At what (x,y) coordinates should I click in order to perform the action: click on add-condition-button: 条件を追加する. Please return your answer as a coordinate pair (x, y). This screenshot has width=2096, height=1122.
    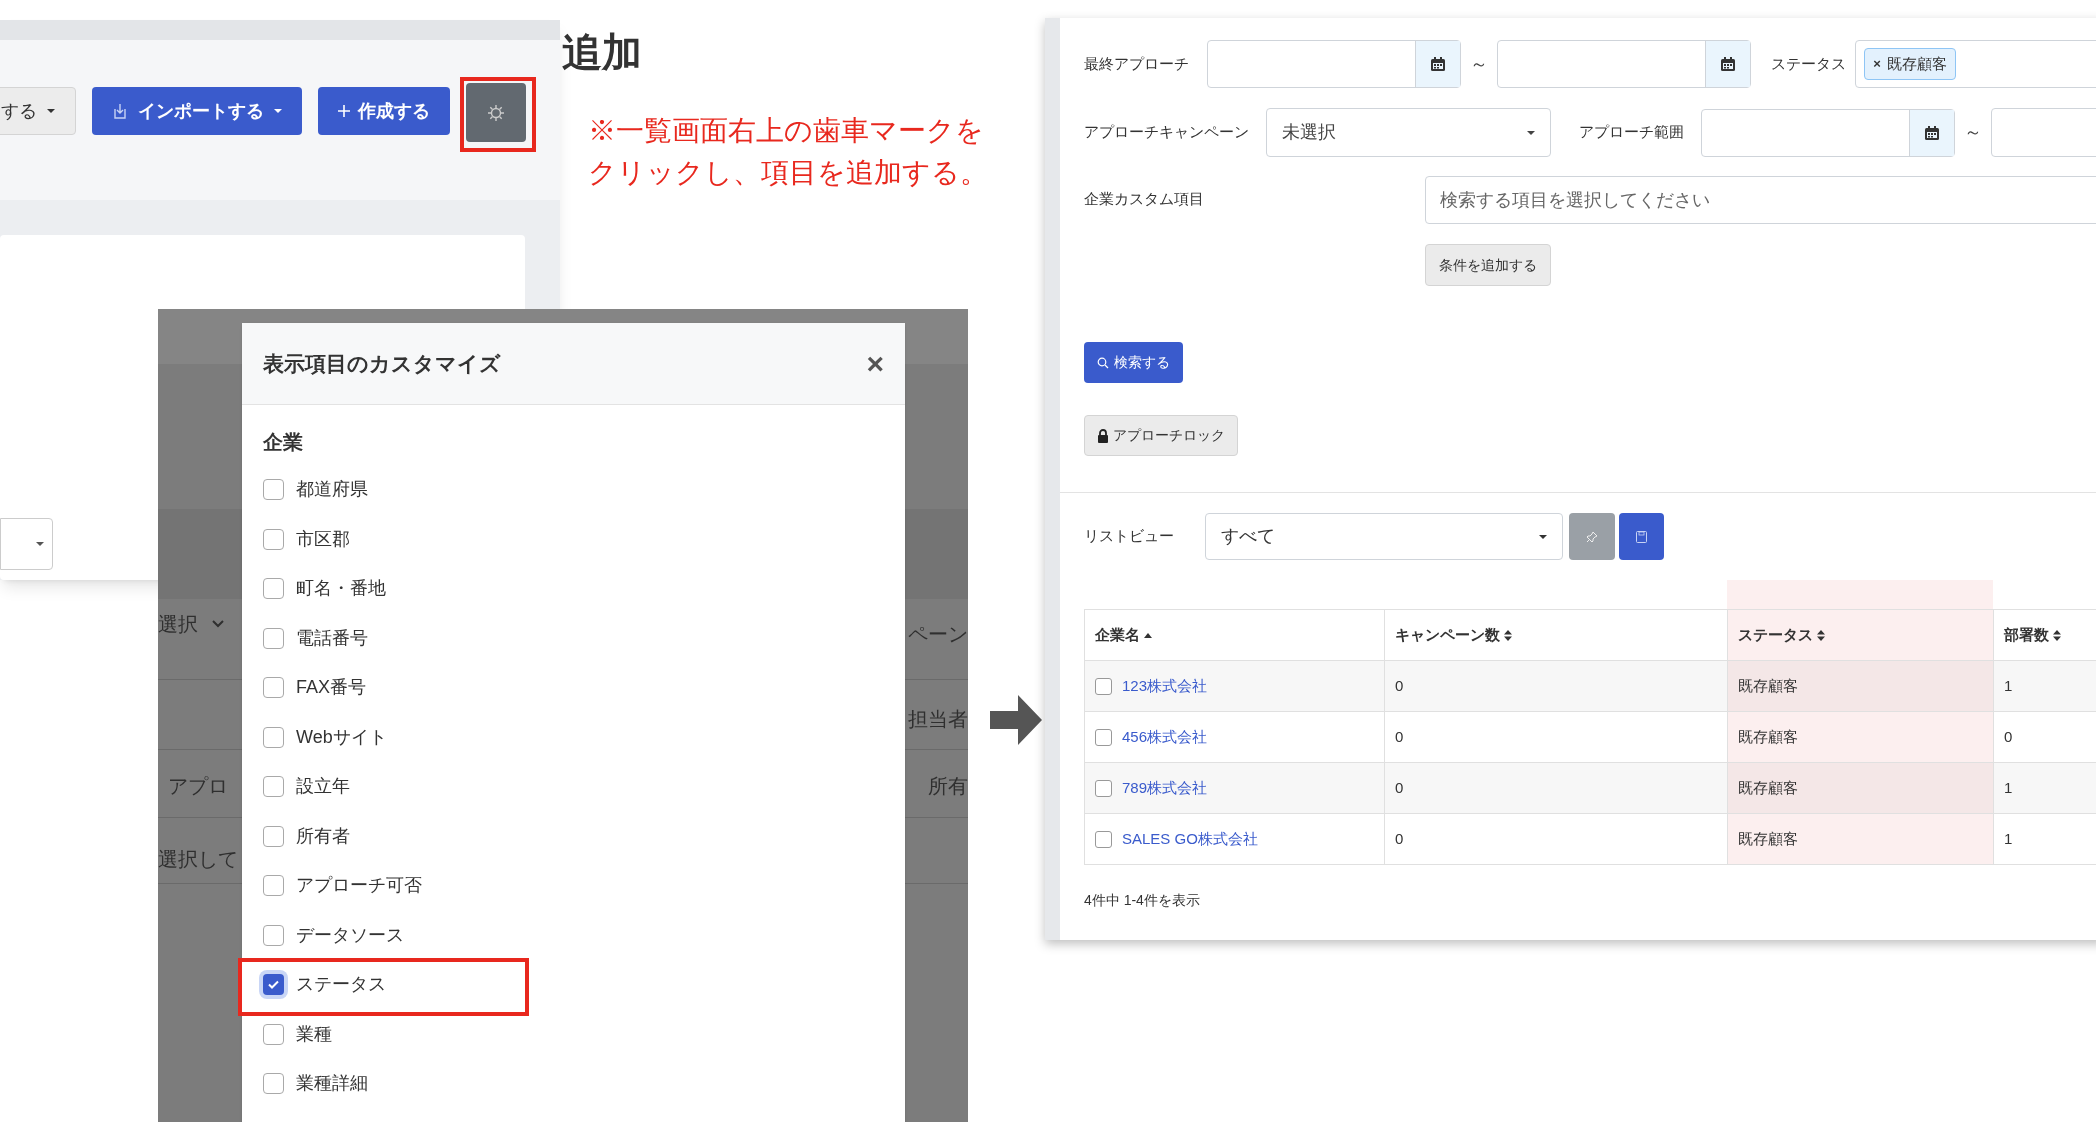
    Looking at the image, I should click on (1488, 265).